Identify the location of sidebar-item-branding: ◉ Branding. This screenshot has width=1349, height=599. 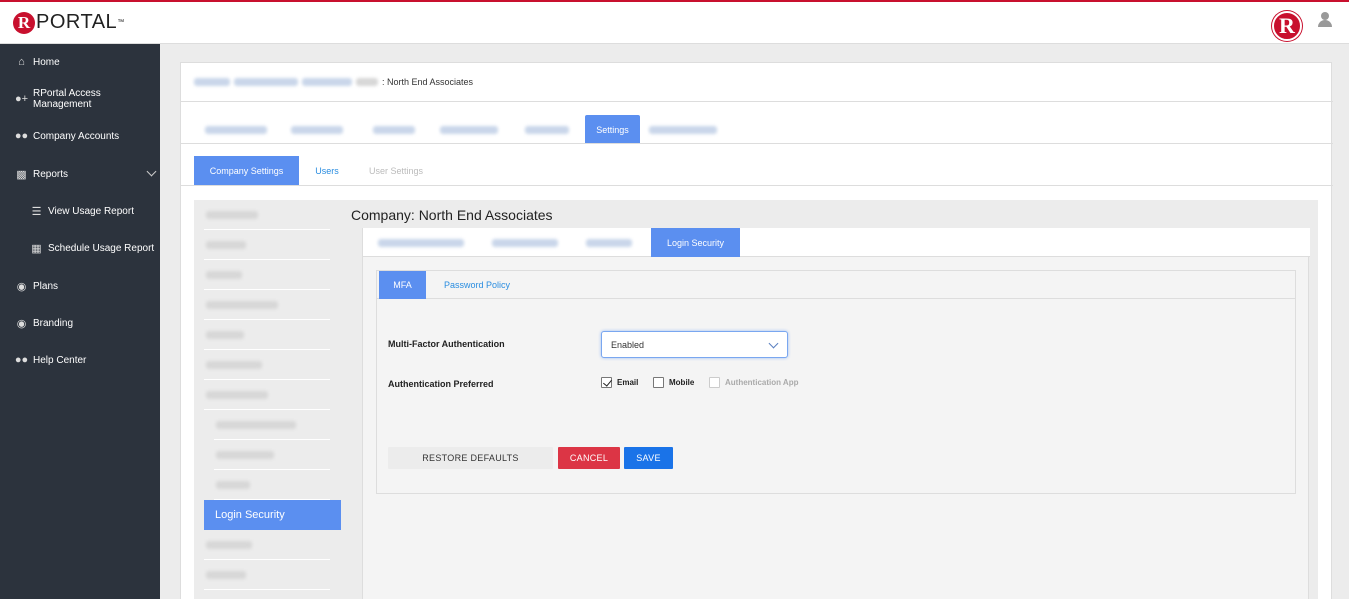
(80, 323).